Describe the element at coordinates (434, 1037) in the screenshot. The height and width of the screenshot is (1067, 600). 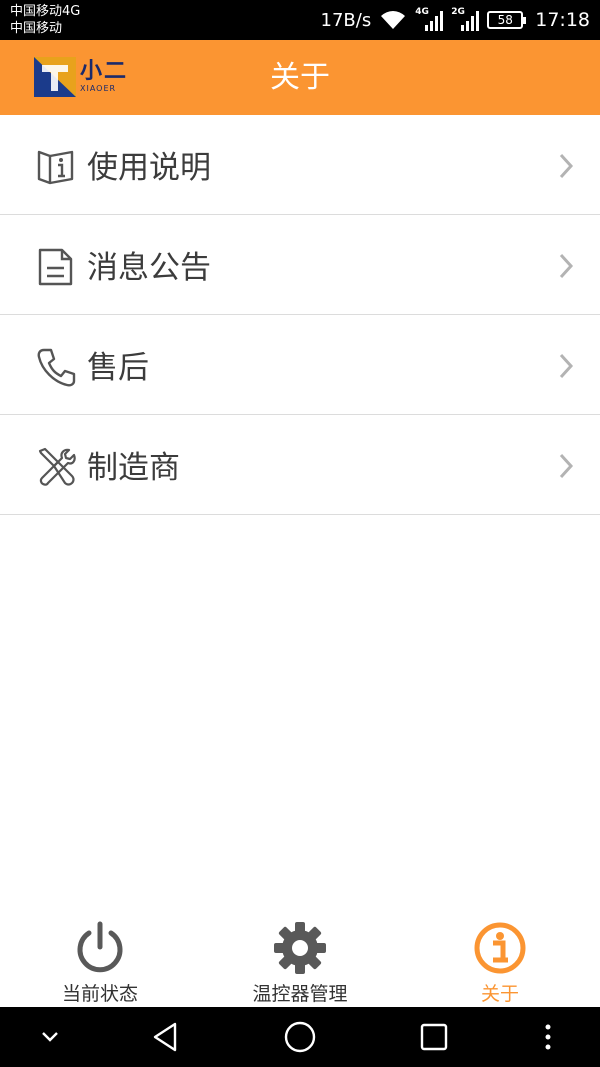
I see `recents-icon` at that location.